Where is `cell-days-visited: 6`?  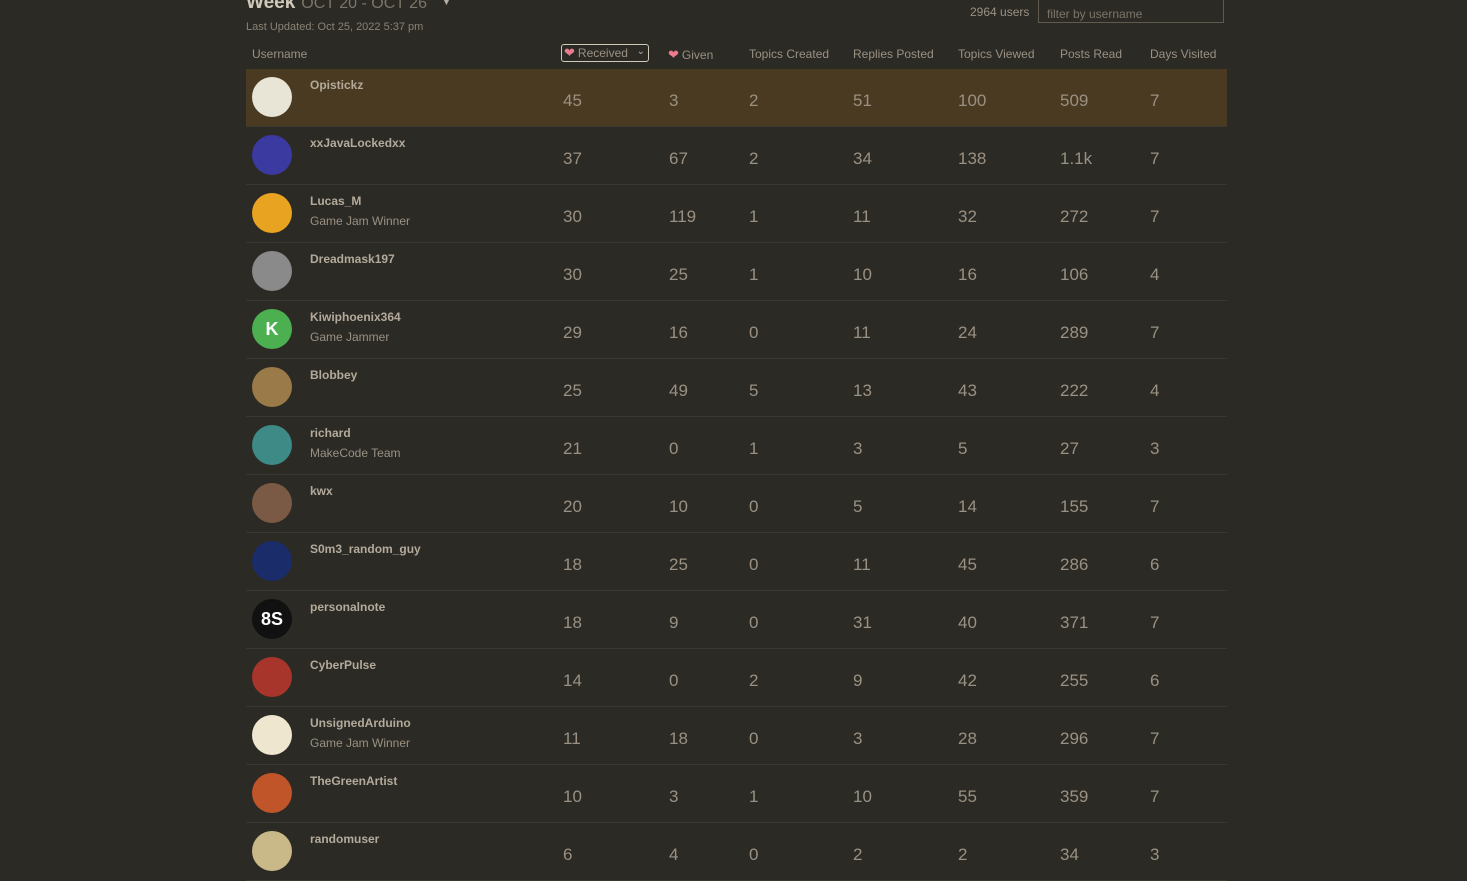 cell-days-visited: 6 is located at coordinates (1155, 564).